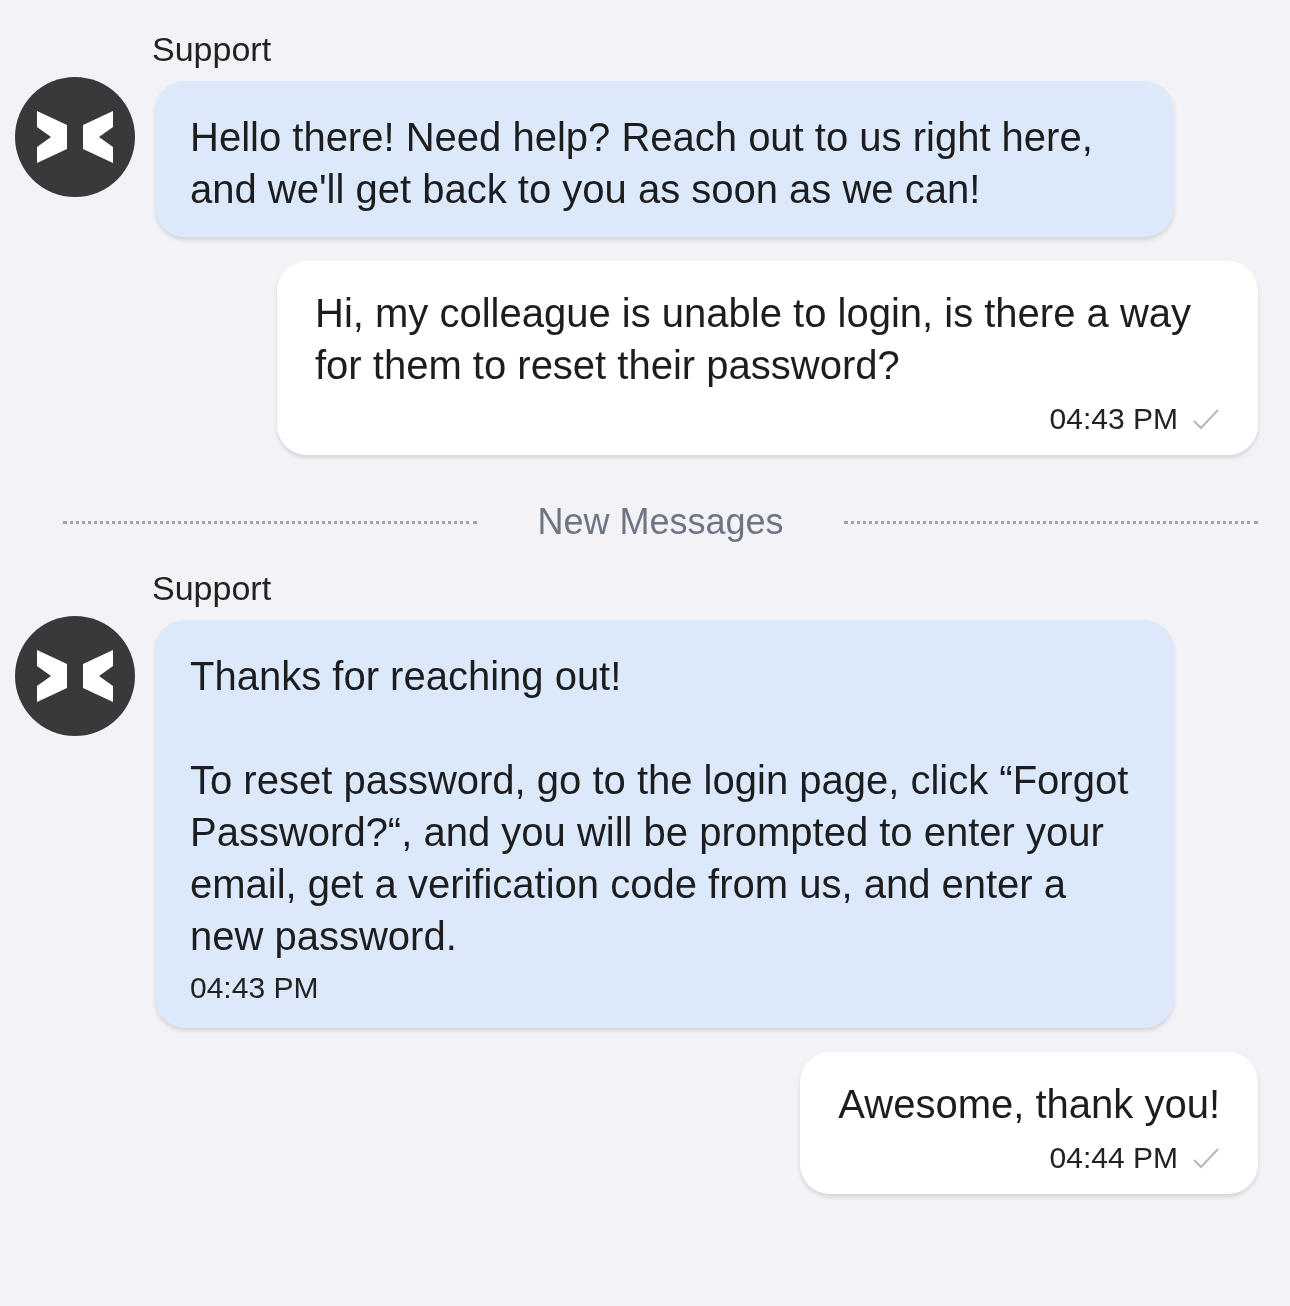 The image size is (1290, 1306). What do you see at coordinates (1029, 1104) in the screenshot?
I see `message-text: Awesome, thank you!` at bounding box center [1029, 1104].